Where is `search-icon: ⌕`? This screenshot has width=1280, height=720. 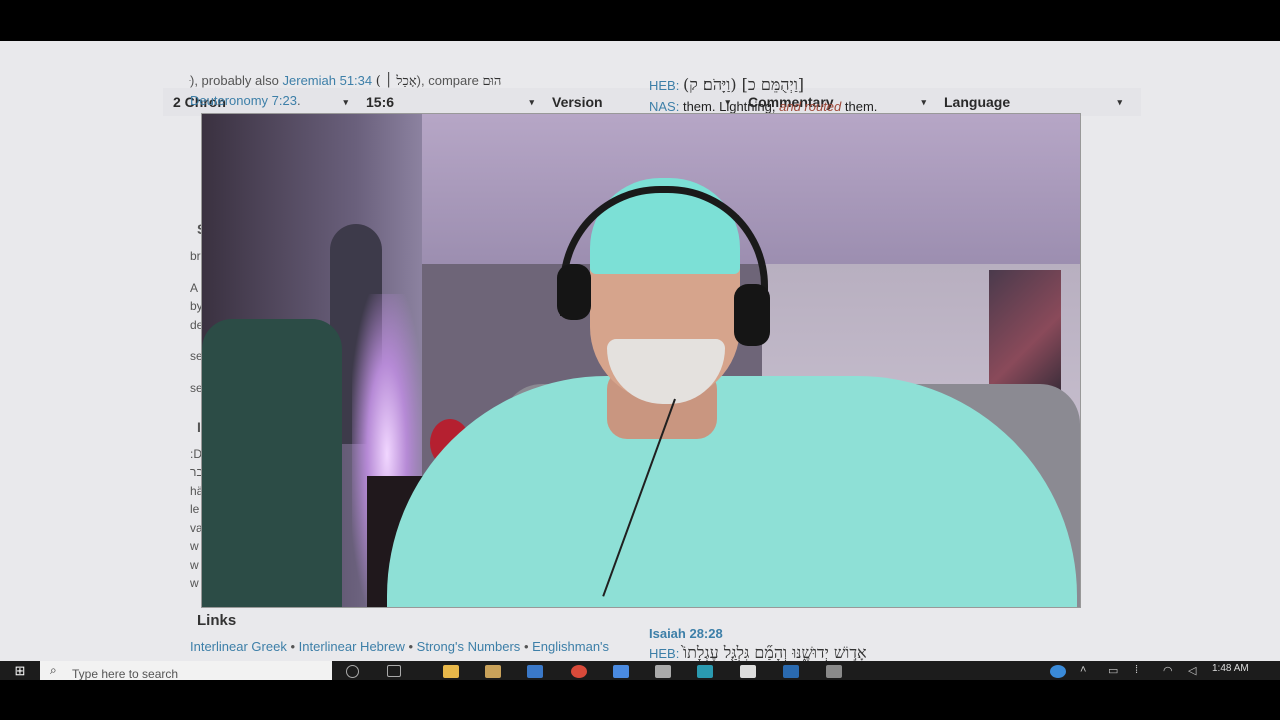 search-icon: ⌕ is located at coordinates (53, 670).